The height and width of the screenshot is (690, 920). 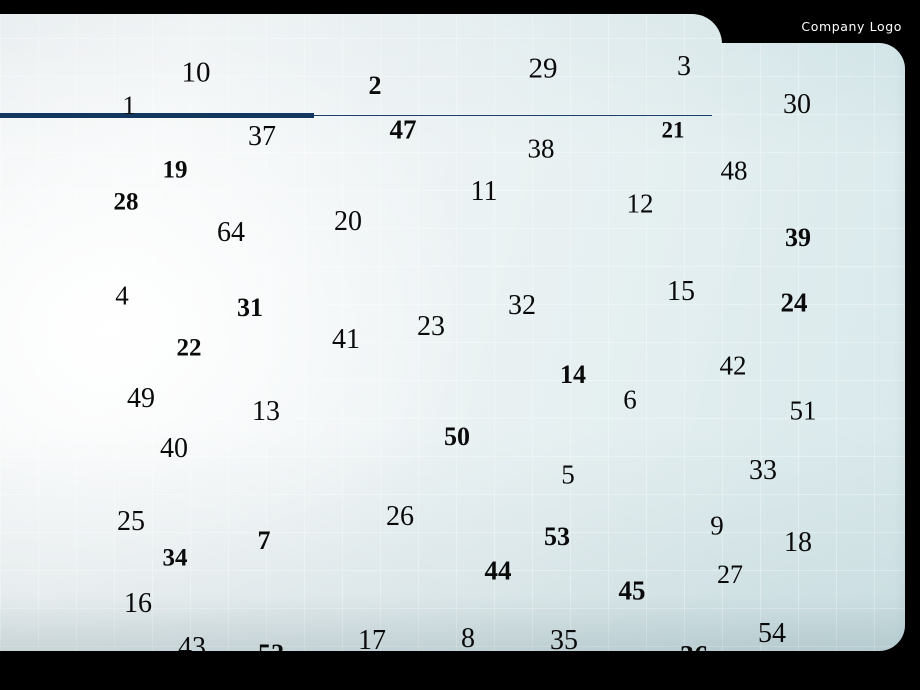 What do you see at coordinates (138, 604) in the screenshot?
I see `number-token: 16` at bounding box center [138, 604].